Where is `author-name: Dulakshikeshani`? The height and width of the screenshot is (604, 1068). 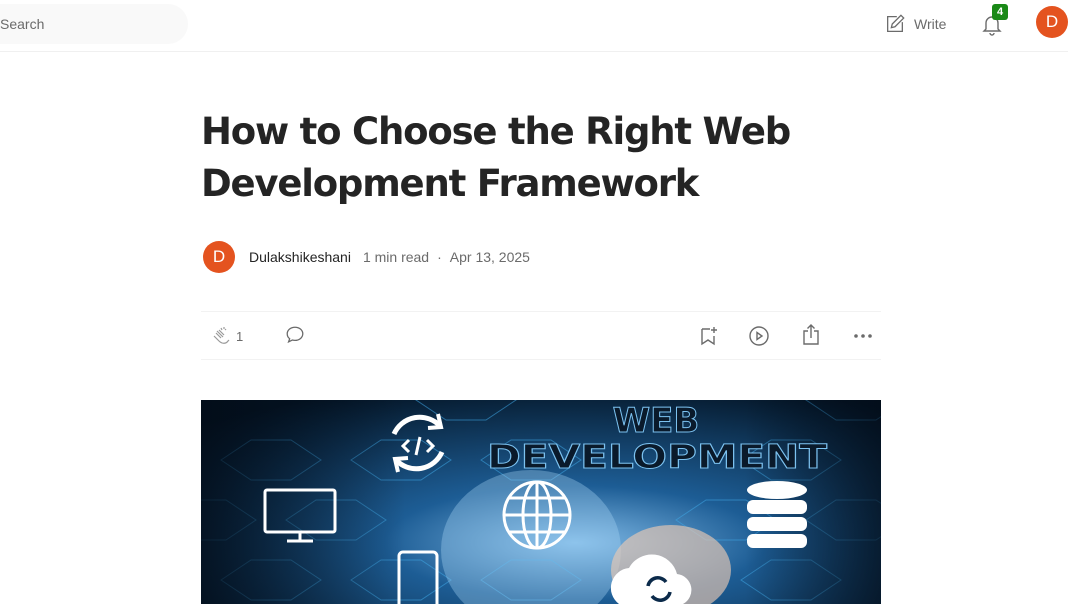 author-name: Dulakshikeshani is located at coordinates (300, 257).